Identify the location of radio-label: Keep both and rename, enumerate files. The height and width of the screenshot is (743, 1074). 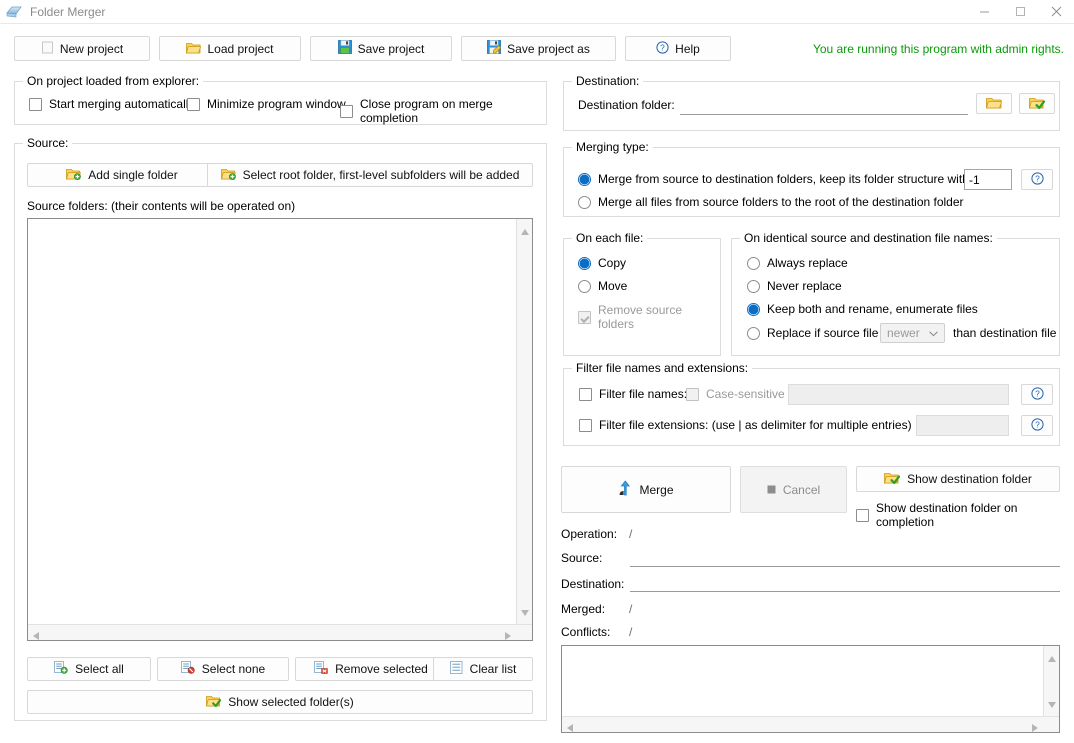
(872, 309).